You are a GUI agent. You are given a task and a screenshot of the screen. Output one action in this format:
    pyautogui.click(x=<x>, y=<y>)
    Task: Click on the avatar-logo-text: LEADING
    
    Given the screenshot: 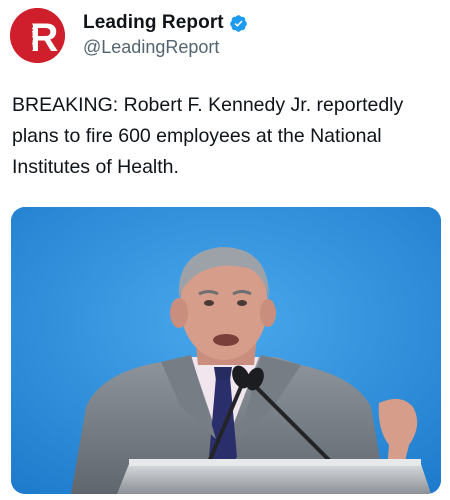 What is the action you would take?
    pyautogui.click(x=31, y=38)
    